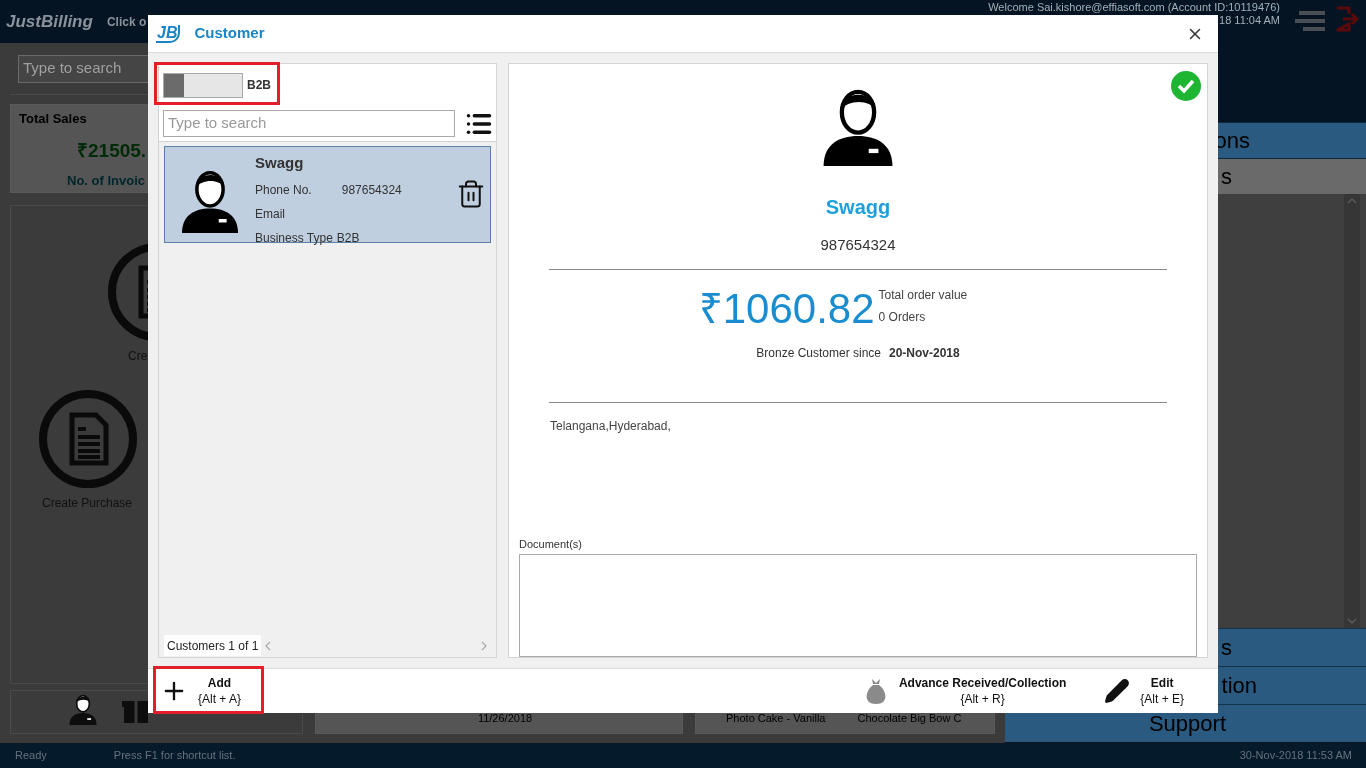 The height and width of the screenshot is (768, 1366). Describe the element at coordinates (1117, 691) in the screenshot. I see `pencil-icon` at that location.